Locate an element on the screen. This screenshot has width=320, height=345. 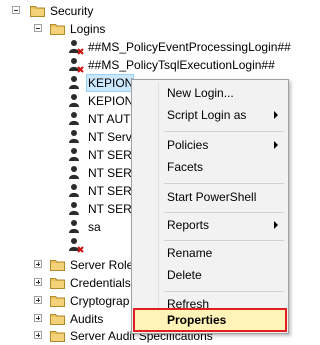
menu-item-label: Facets is located at coordinates (185, 167).